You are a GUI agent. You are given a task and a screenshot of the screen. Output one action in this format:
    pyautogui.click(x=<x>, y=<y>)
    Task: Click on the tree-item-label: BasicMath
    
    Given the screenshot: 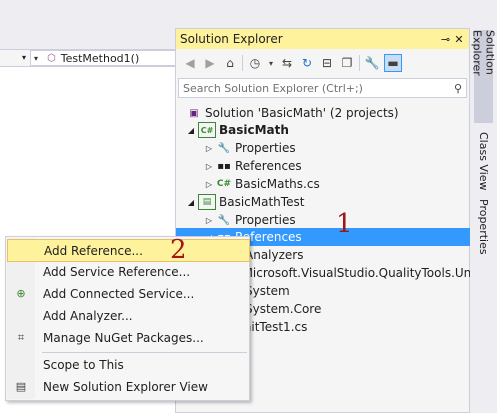 What is the action you would take?
    pyautogui.click(x=254, y=130)
    